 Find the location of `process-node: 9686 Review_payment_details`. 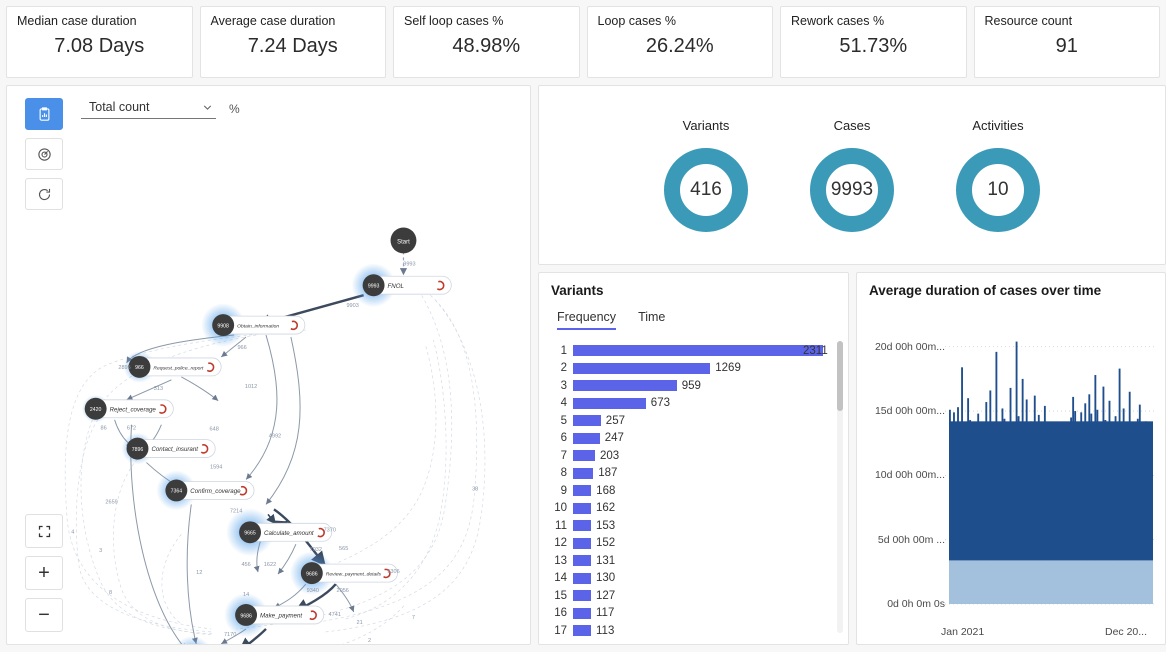

process-node: 9686 Review_payment_details is located at coordinates (349, 573).